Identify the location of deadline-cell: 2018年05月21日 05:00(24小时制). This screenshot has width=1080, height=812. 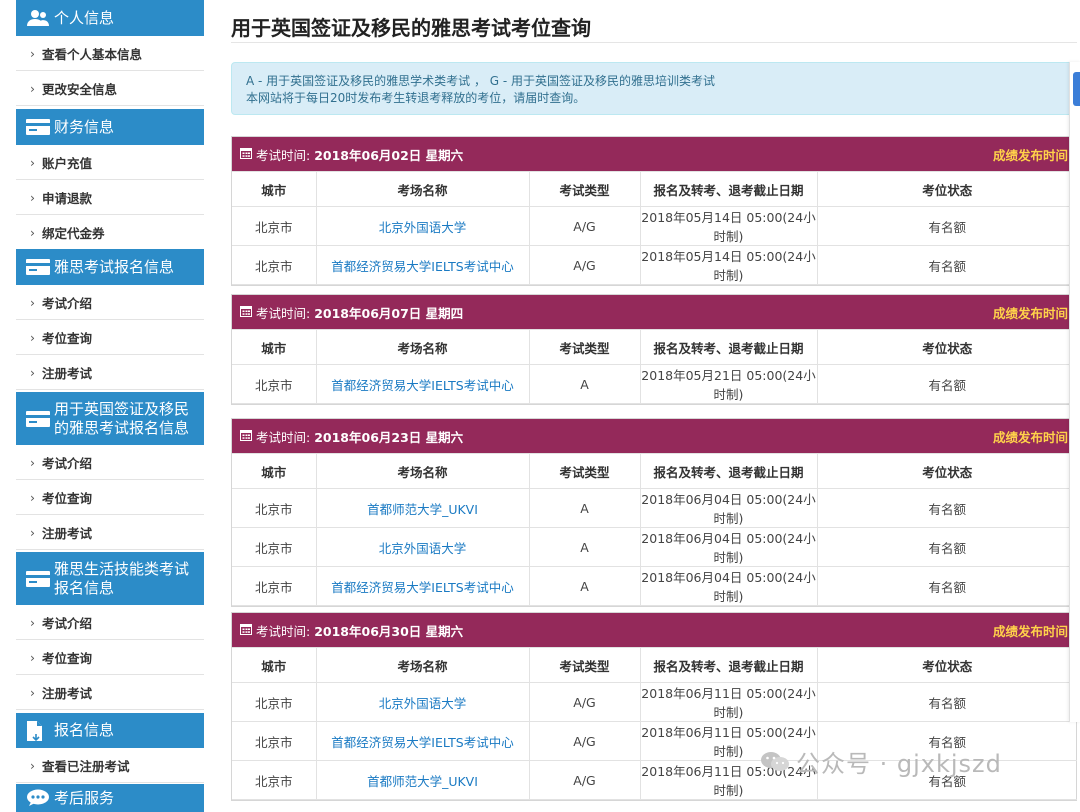
(728, 384).